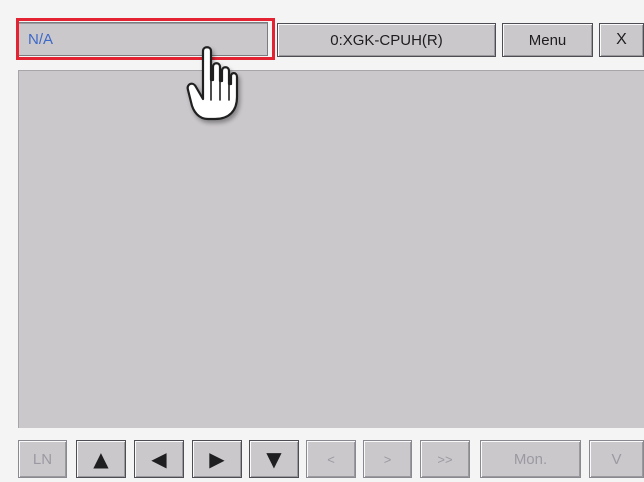 The image size is (644, 482). What do you see at coordinates (386, 40) in the screenshot?
I see `device-button: 0:XGK-CPUH(R)` at bounding box center [386, 40].